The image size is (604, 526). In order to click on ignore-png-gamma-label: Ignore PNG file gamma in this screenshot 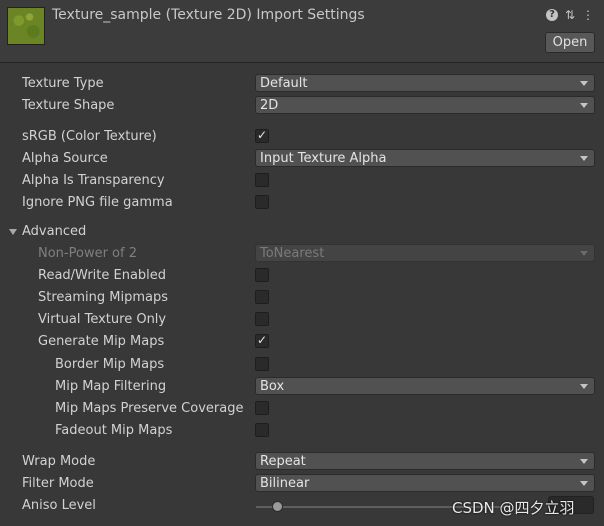, I will do `click(97, 202)`.